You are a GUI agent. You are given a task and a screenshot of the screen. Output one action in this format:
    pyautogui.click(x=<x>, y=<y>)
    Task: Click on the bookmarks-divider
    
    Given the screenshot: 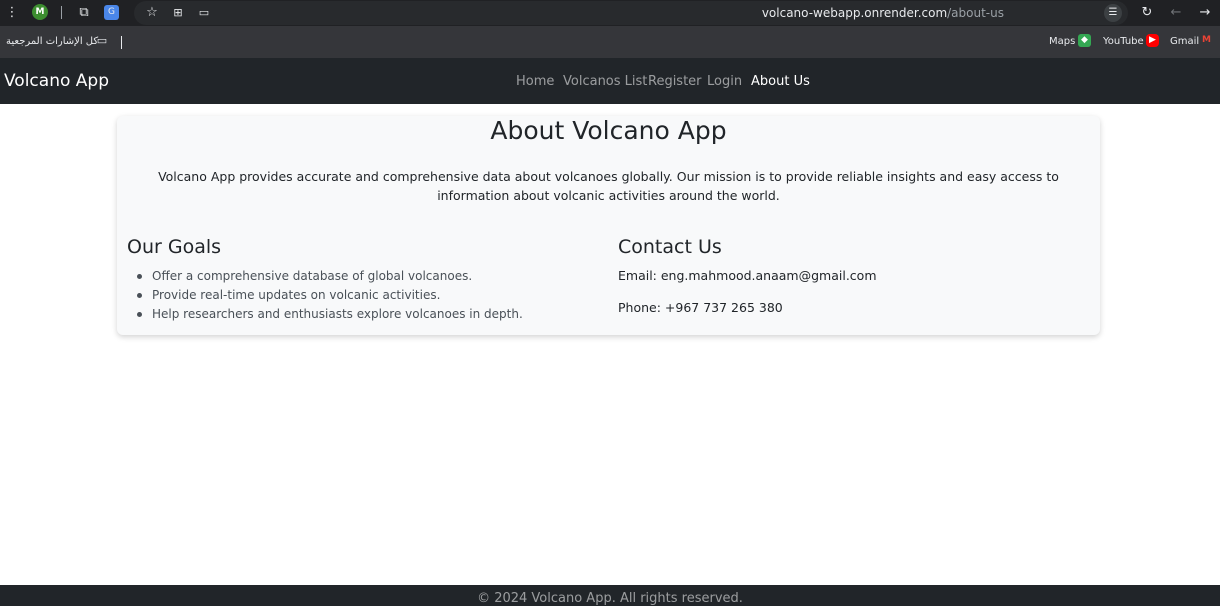 What is the action you would take?
    pyautogui.click(x=121, y=42)
    